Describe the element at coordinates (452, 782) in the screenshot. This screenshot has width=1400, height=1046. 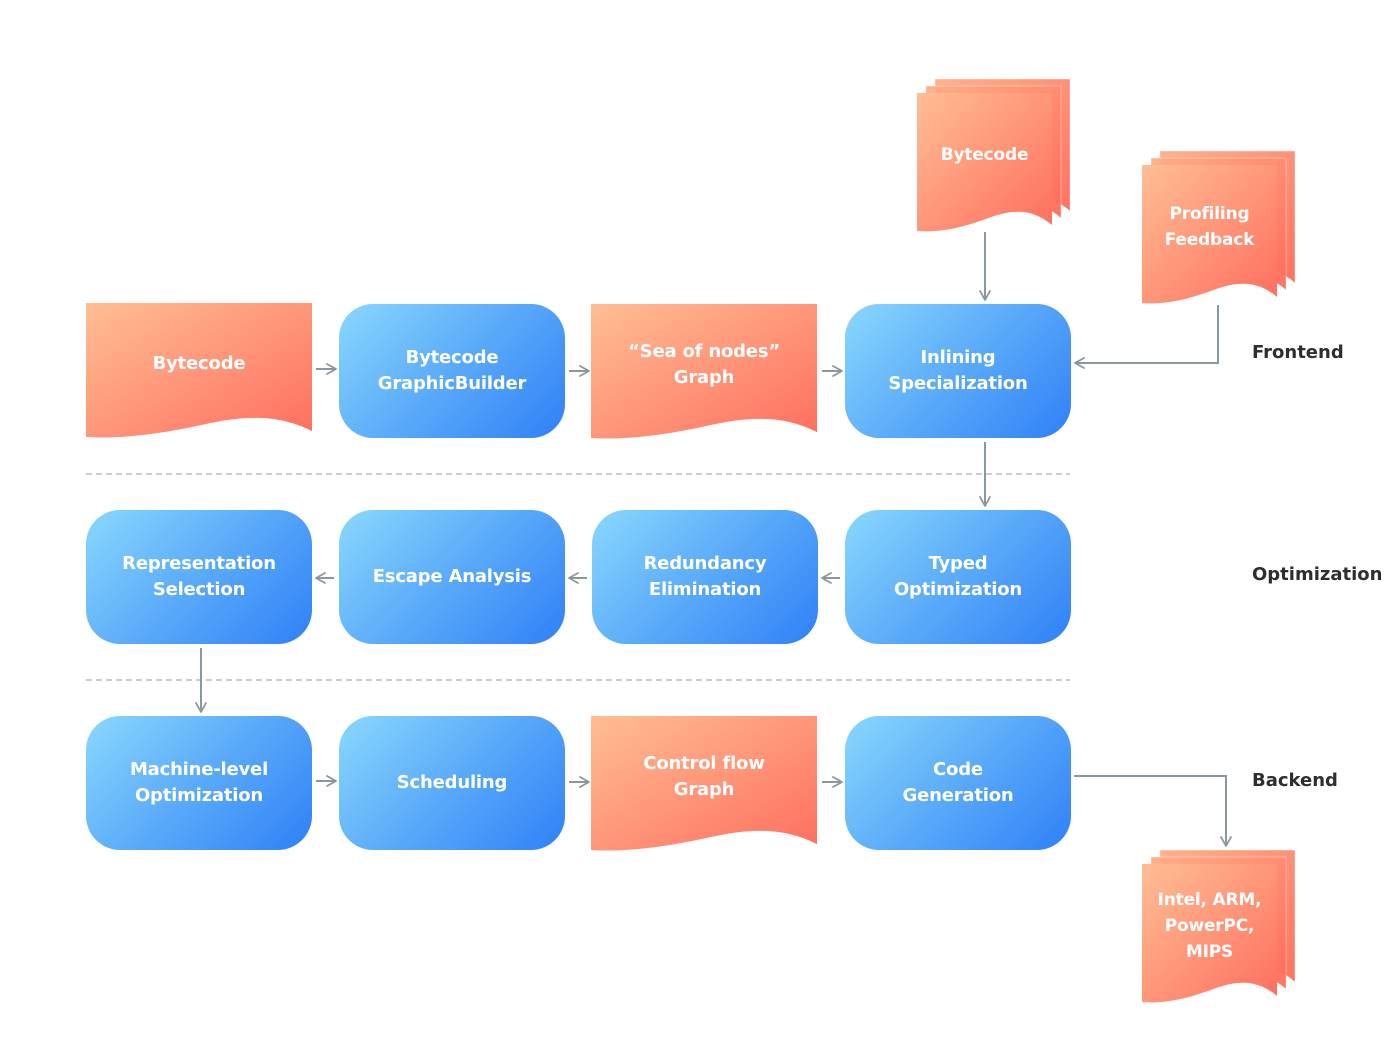
I see `node-label-scheduling: Scheduling` at that location.